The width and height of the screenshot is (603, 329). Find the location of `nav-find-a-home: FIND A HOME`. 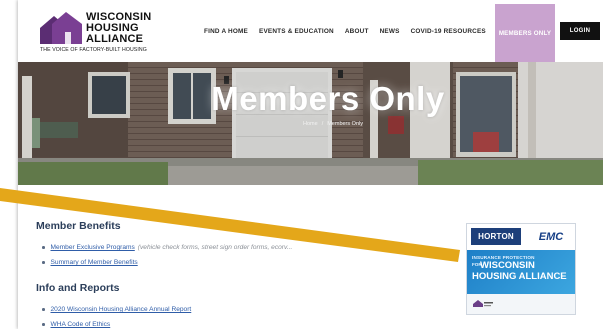

nav-find-a-home: FIND A HOME is located at coordinates (226, 31).